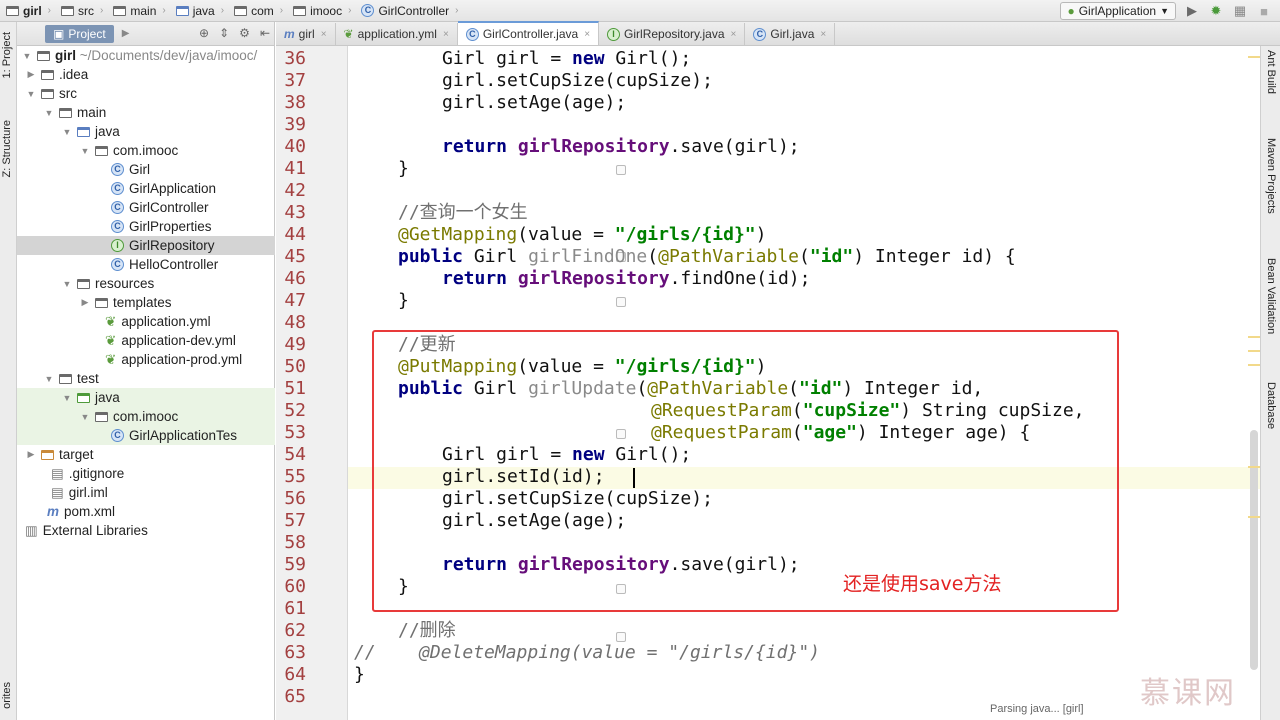 The image size is (1280, 720). Describe the element at coordinates (348, 34) in the screenshot. I see `yml-icon: ❦` at that location.